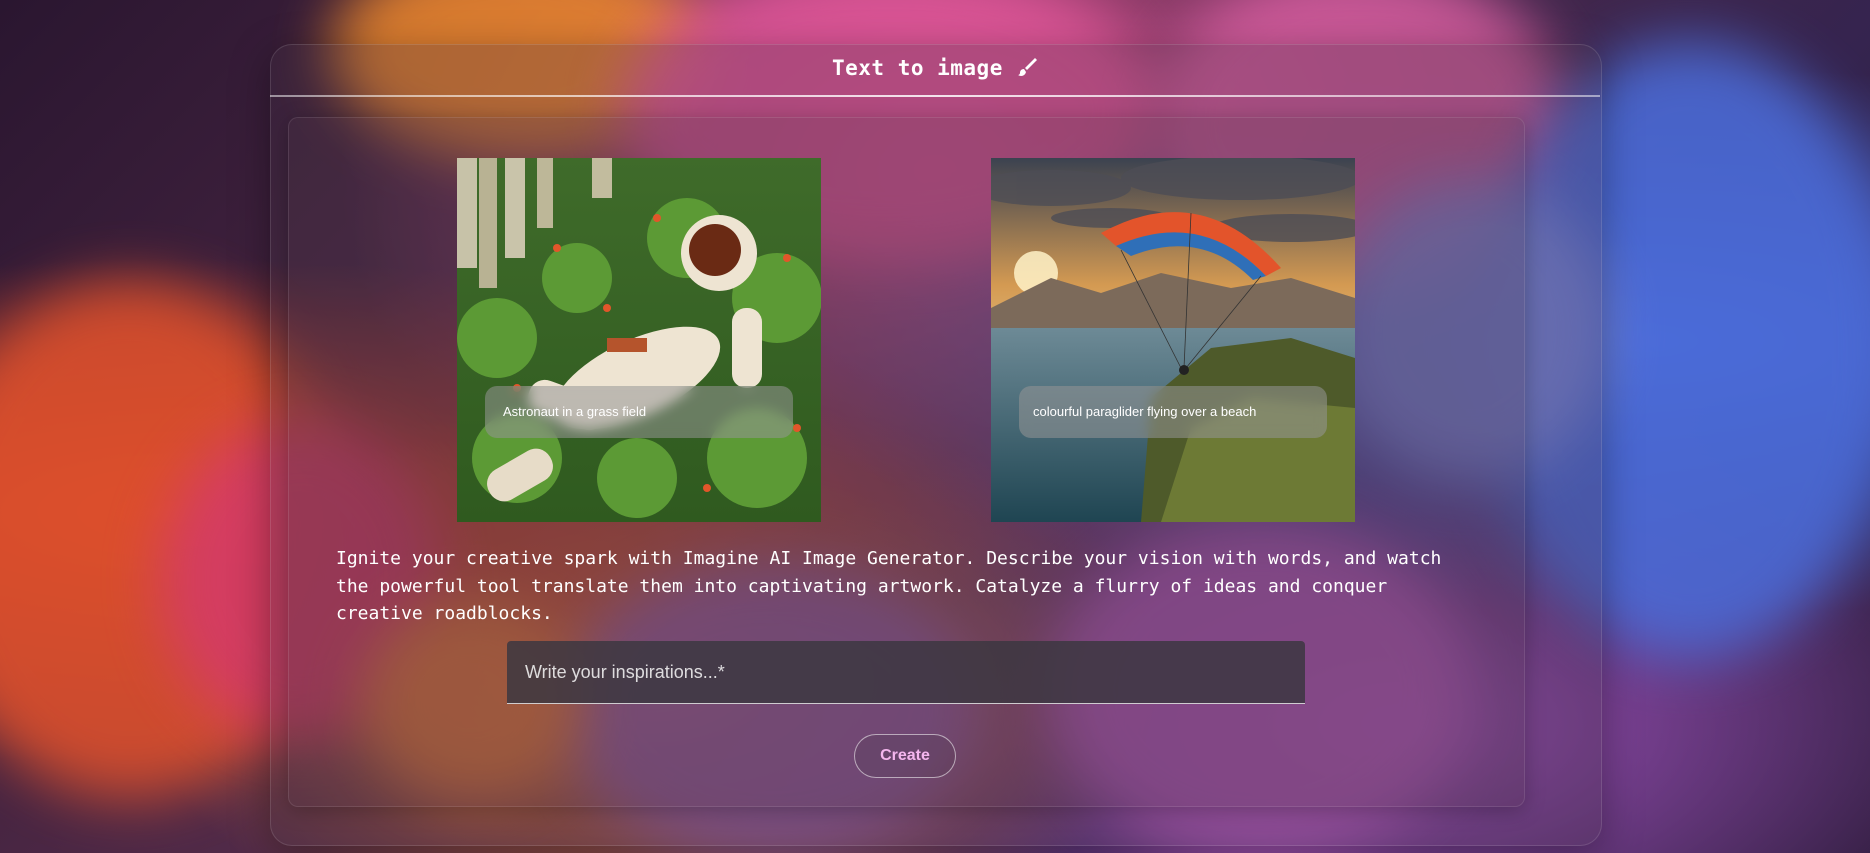 This screenshot has height=853, width=1870. I want to click on gallery-card-paraglider: colourful paraglider flying over a beach, so click(1173, 340).